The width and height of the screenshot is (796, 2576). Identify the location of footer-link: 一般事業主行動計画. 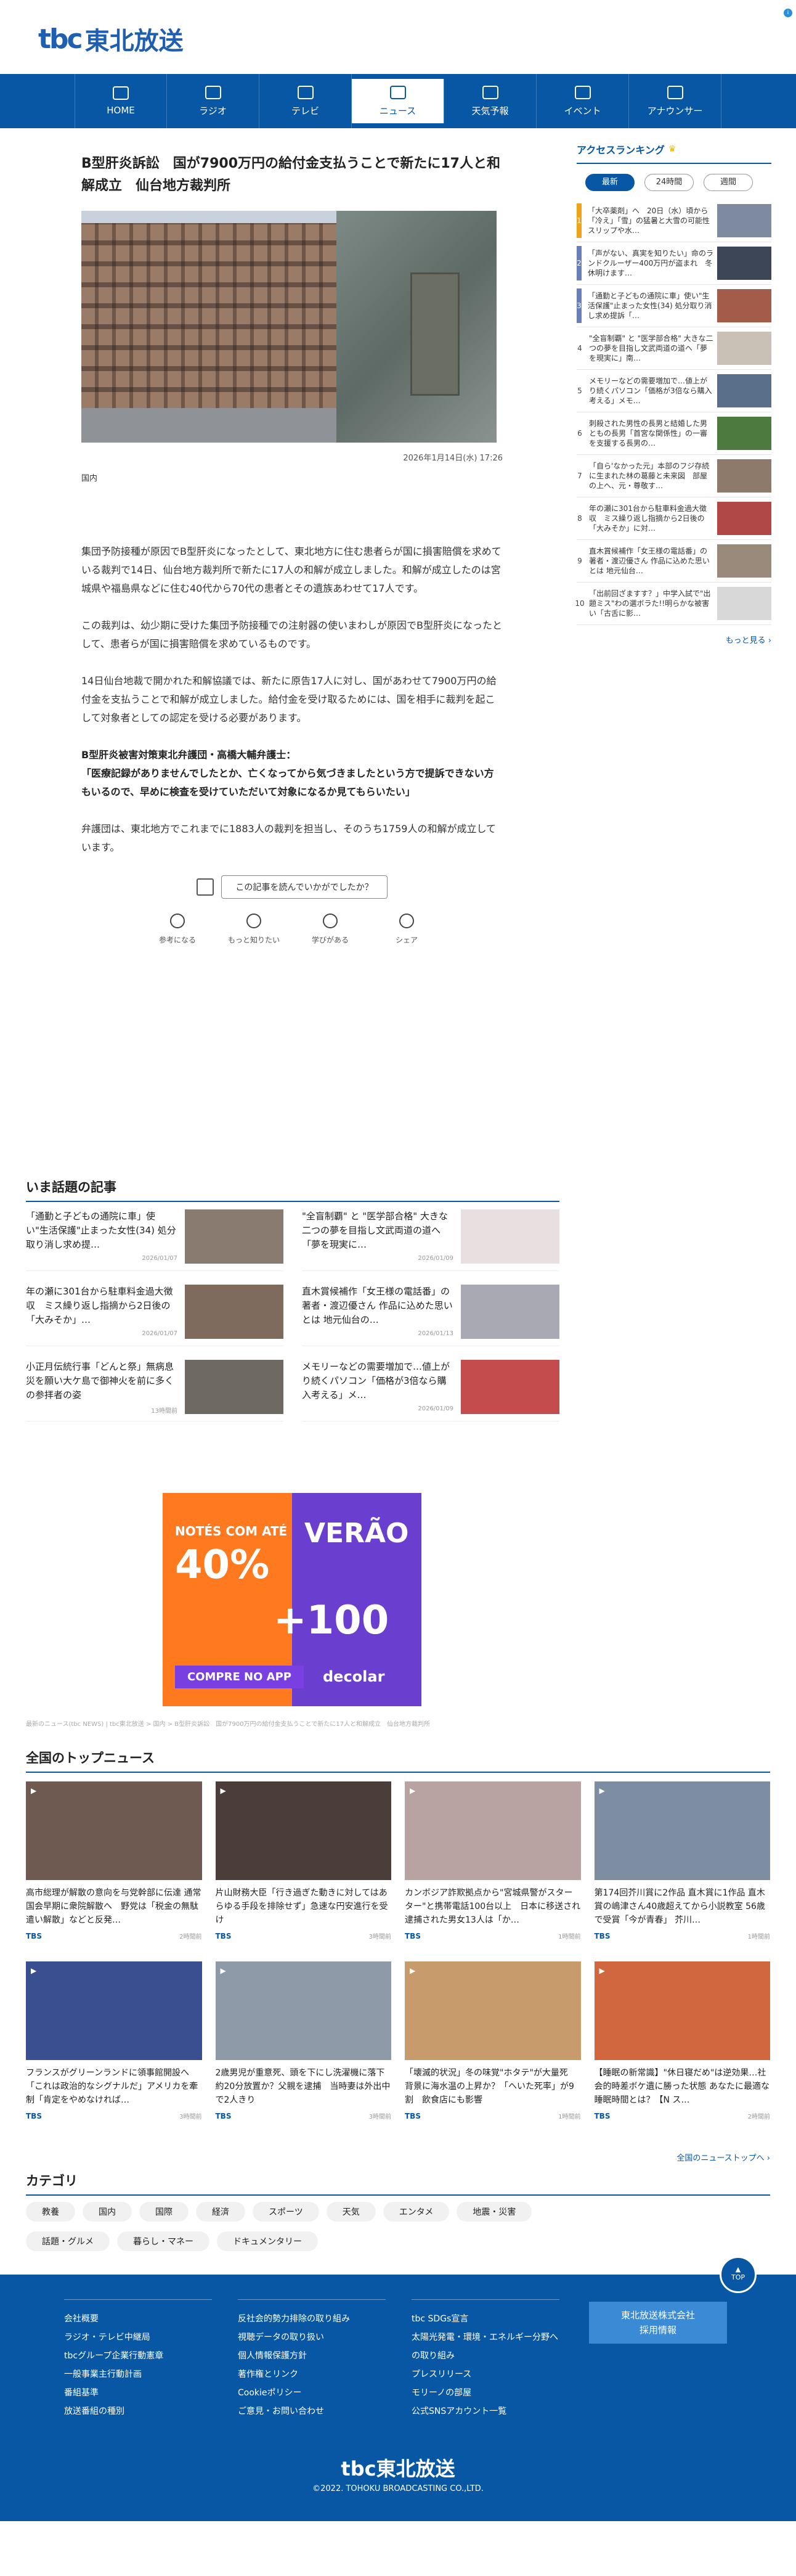
(138, 2374).